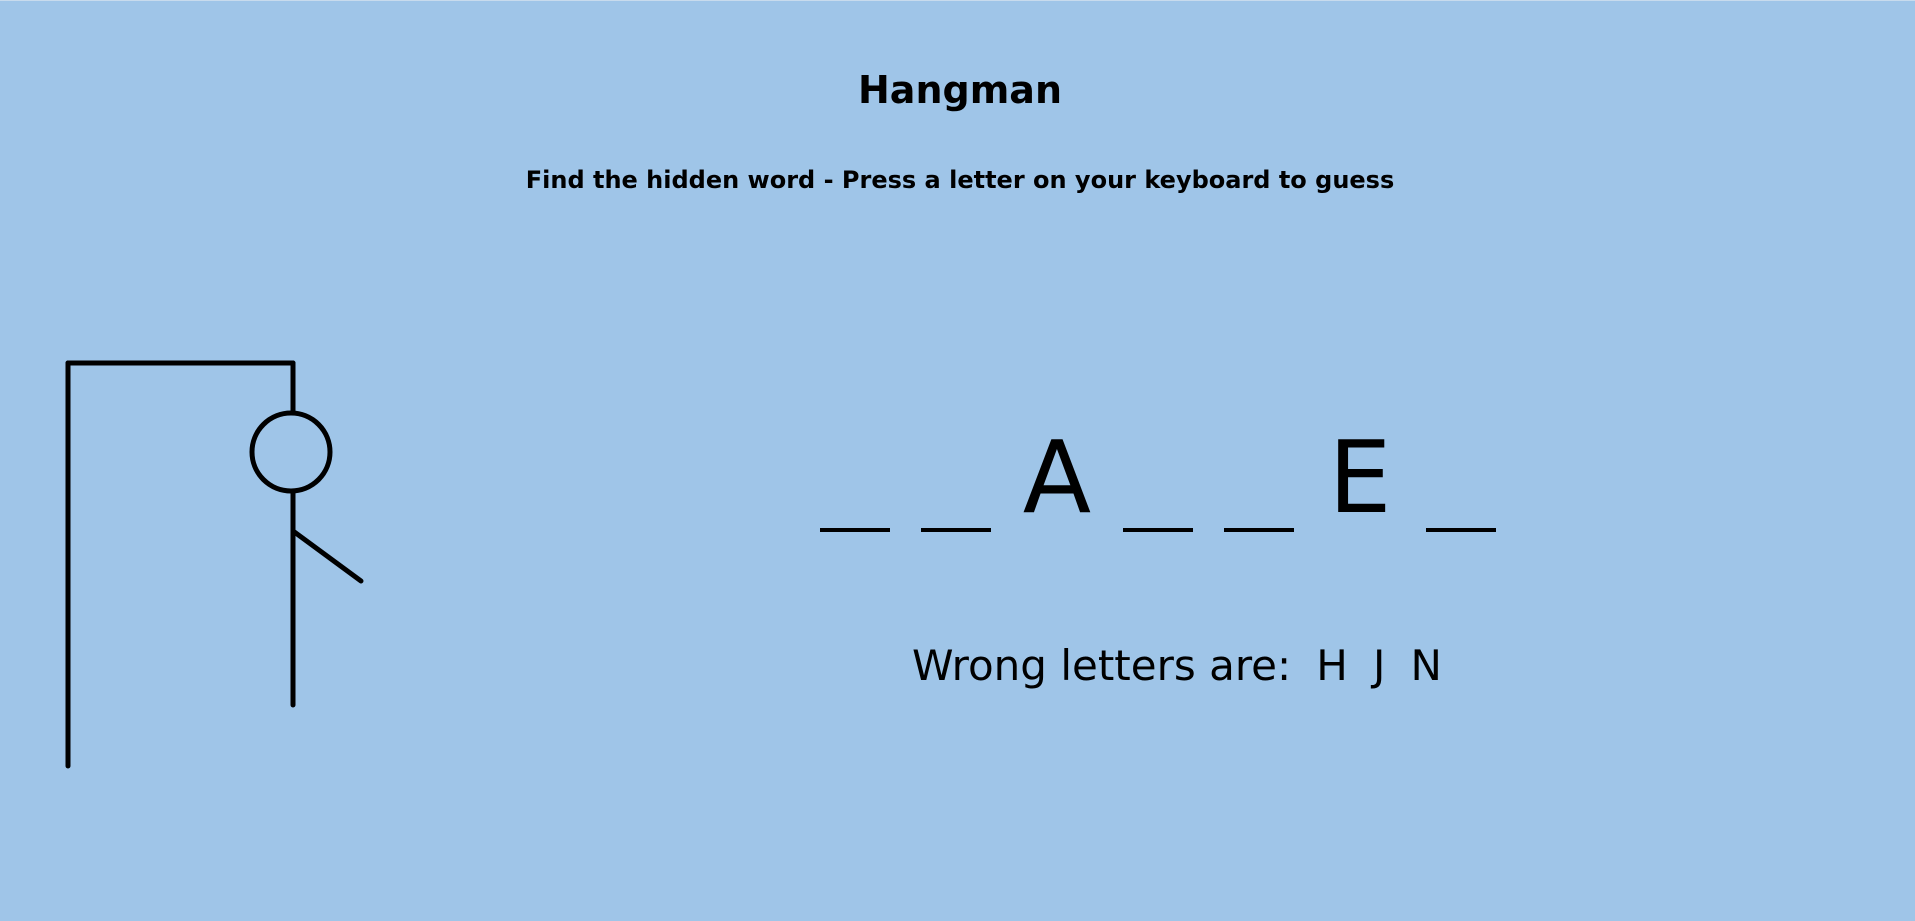  I want to click on letter: E, so click(1360, 477).